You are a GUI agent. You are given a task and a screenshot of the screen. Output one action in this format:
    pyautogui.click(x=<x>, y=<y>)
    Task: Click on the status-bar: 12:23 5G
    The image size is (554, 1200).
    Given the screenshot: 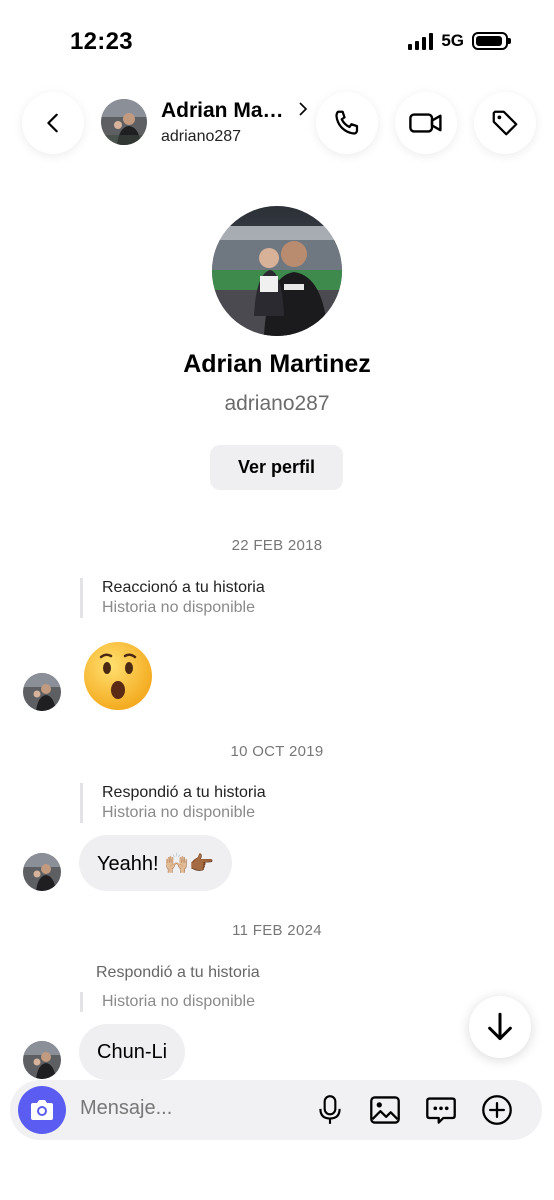 What is the action you would take?
    pyautogui.click(x=277, y=40)
    